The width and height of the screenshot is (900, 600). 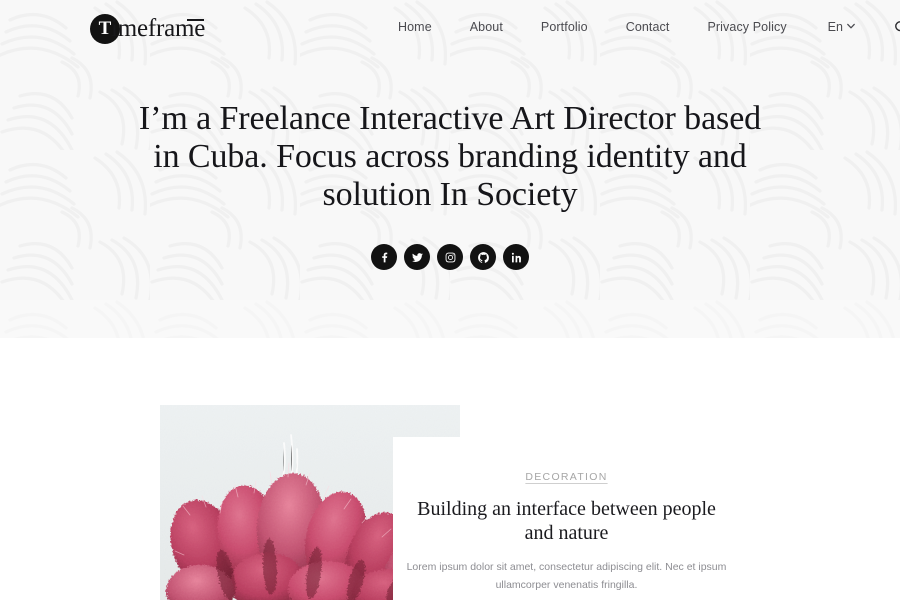 I want to click on language-selector-label: En, so click(x=835, y=27).